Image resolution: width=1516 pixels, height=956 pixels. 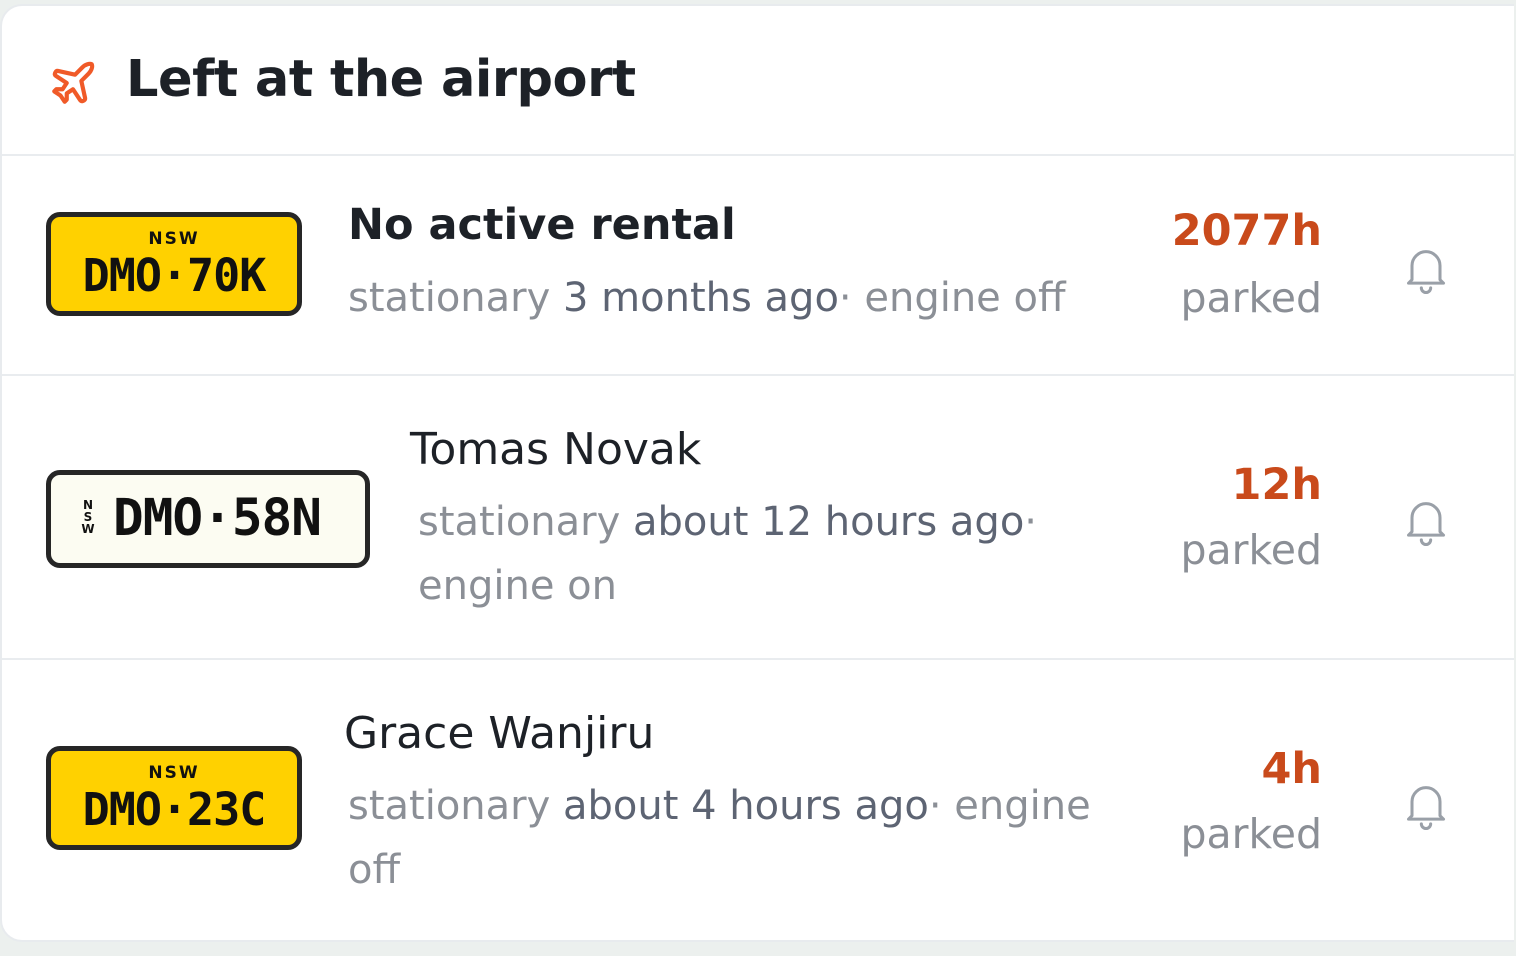 I want to click on stationary-ago: about 4 hours ago, so click(x=746, y=806).